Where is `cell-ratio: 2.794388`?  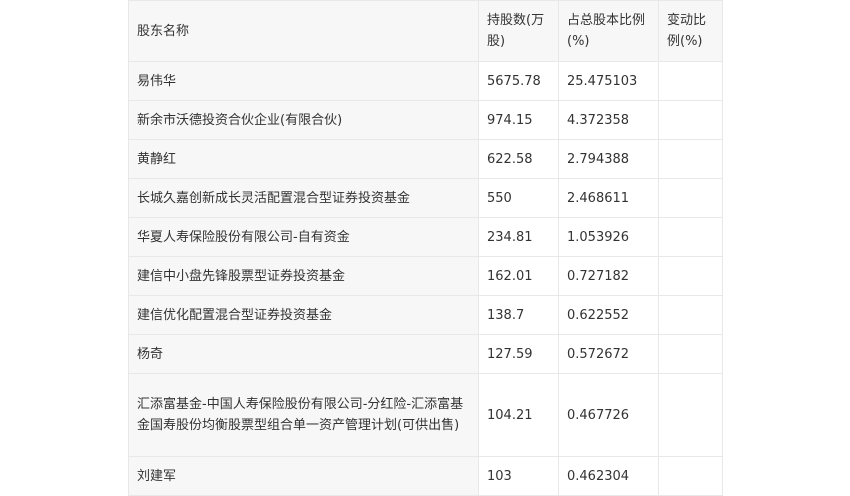 cell-ratio: 2.794388 is located at coordinates (608, 159).